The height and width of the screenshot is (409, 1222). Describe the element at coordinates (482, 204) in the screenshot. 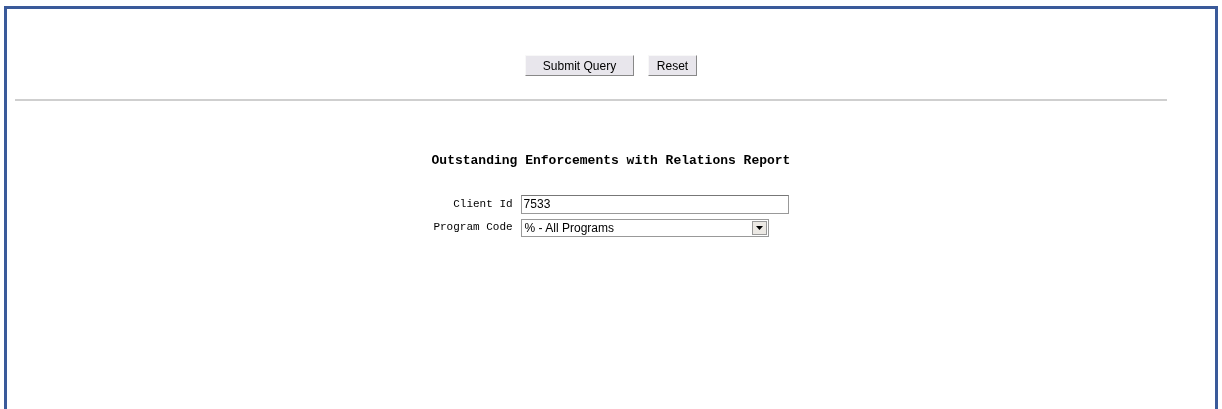

I see `field-label: Client Id` at that location.